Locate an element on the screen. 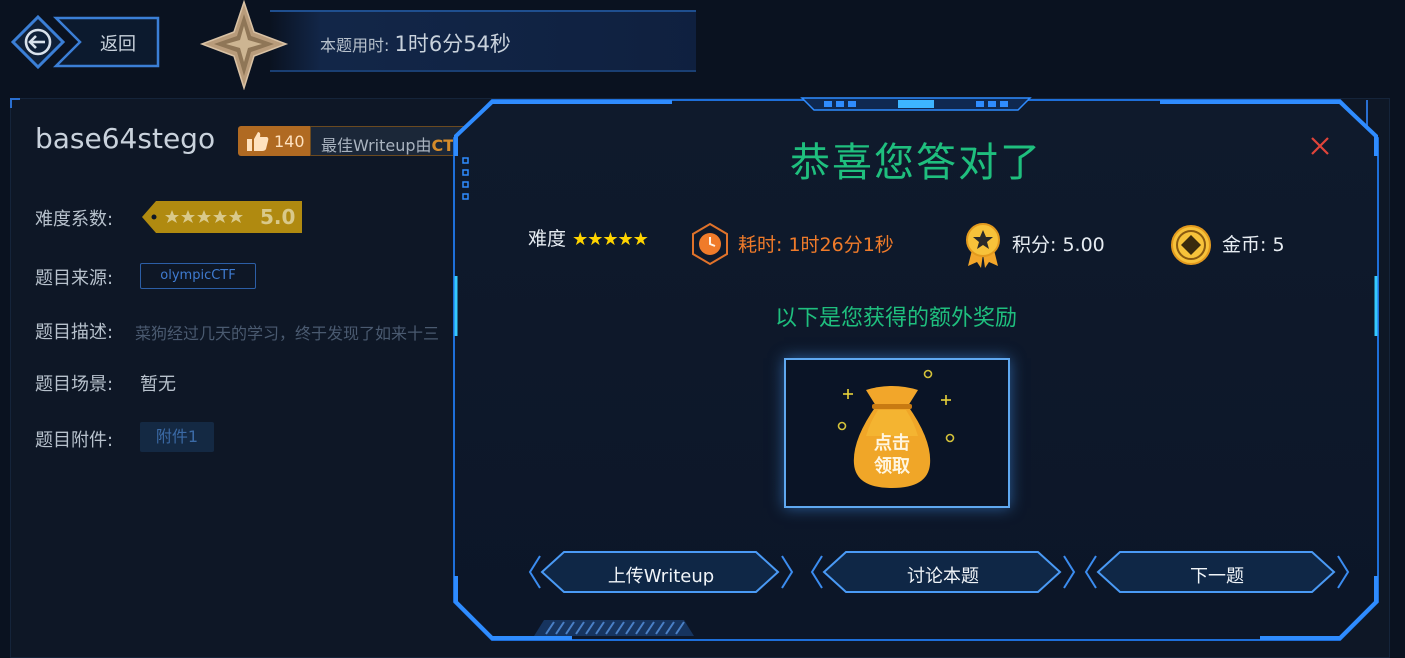 The width and height of the screenshot is (1405, 658). attachment-button: 附件1 is located at coordinates (177, 437).